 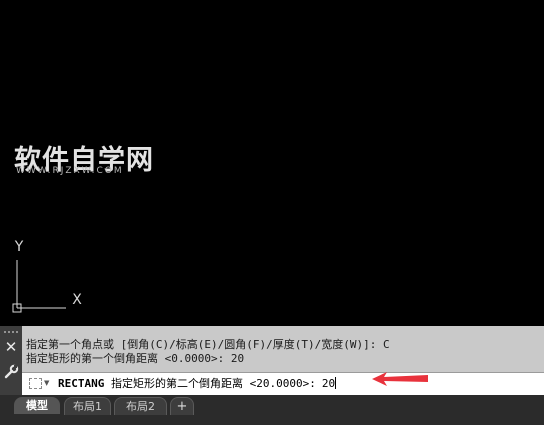 What do you see at coordinates (11, 347) in the screenshot?
I see `close-icon: ✕` at bounding box center [11, 347].